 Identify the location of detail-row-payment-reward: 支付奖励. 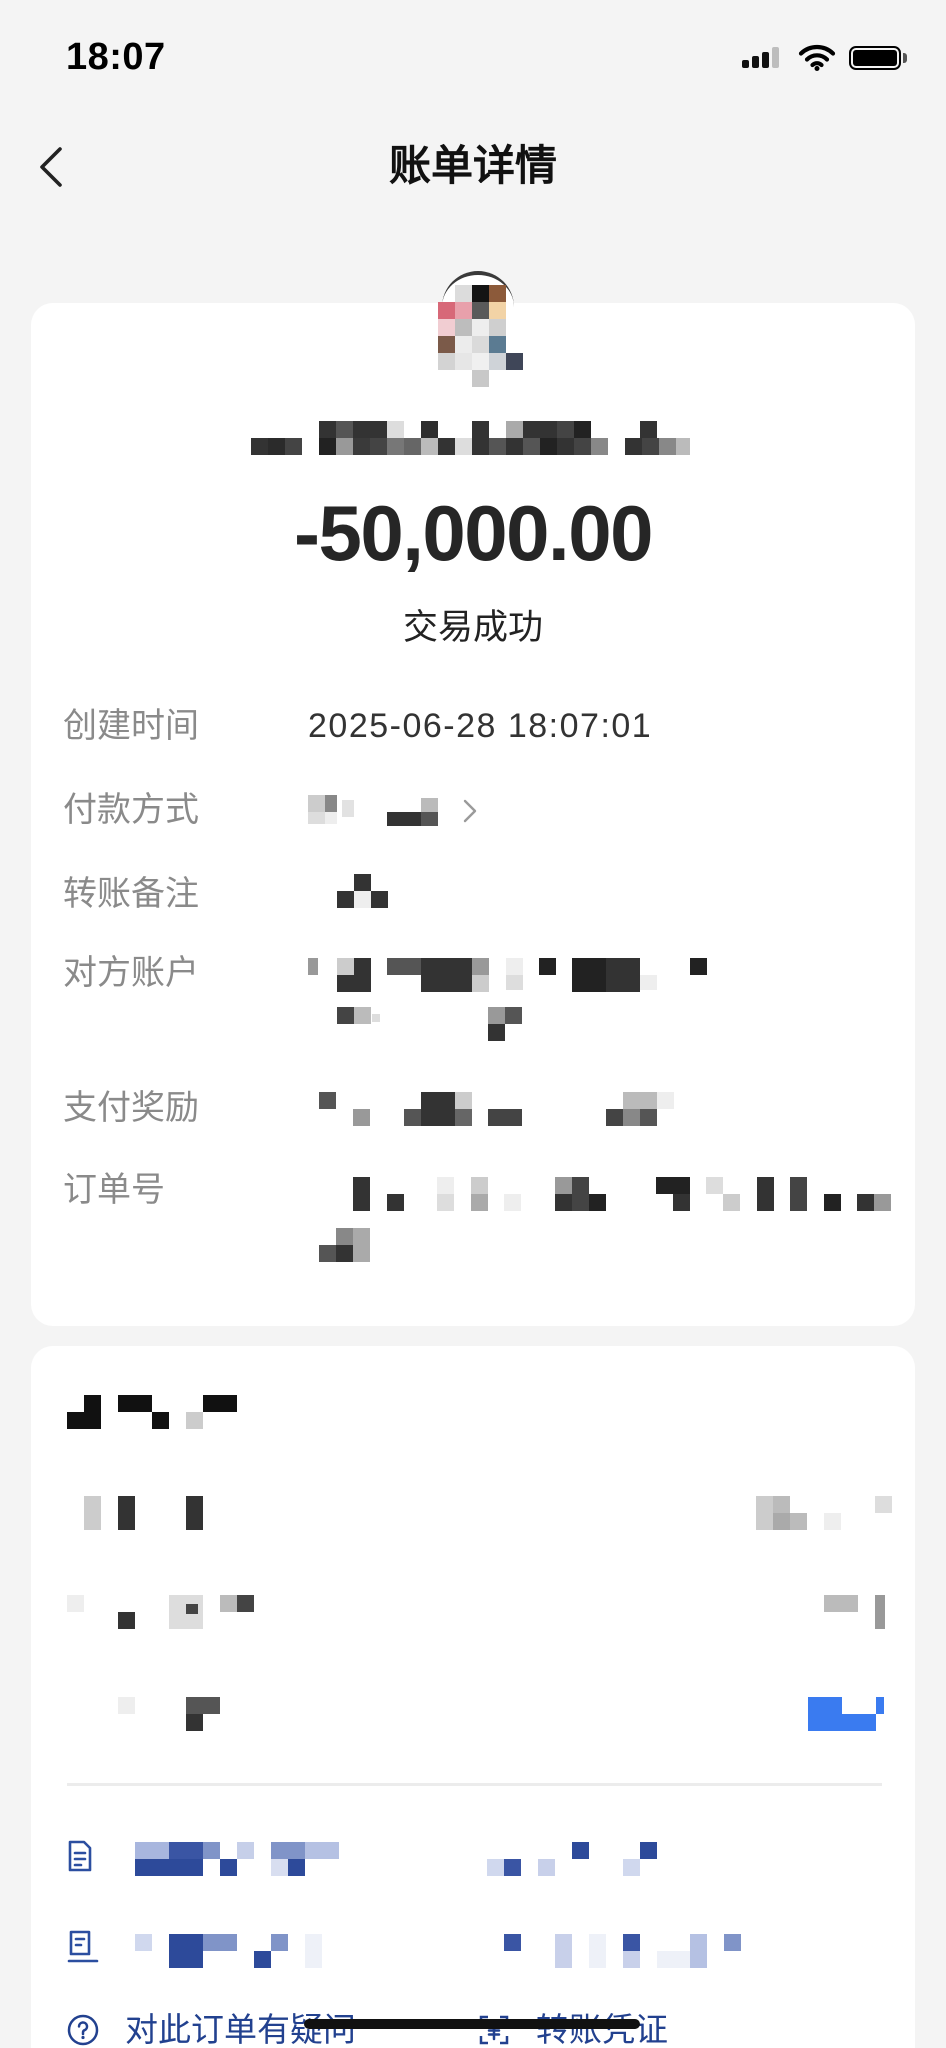
(473, 1108).